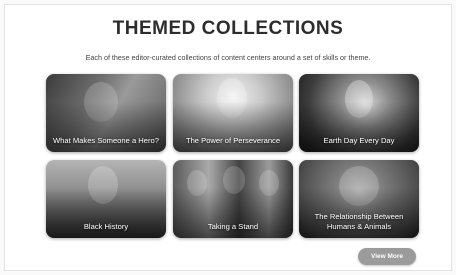 The width and height of the screenshot is (456, 275). Describe the element at coordinates (106, 226) in the screenshot. I see `collection-card-label: Black History` at that location.